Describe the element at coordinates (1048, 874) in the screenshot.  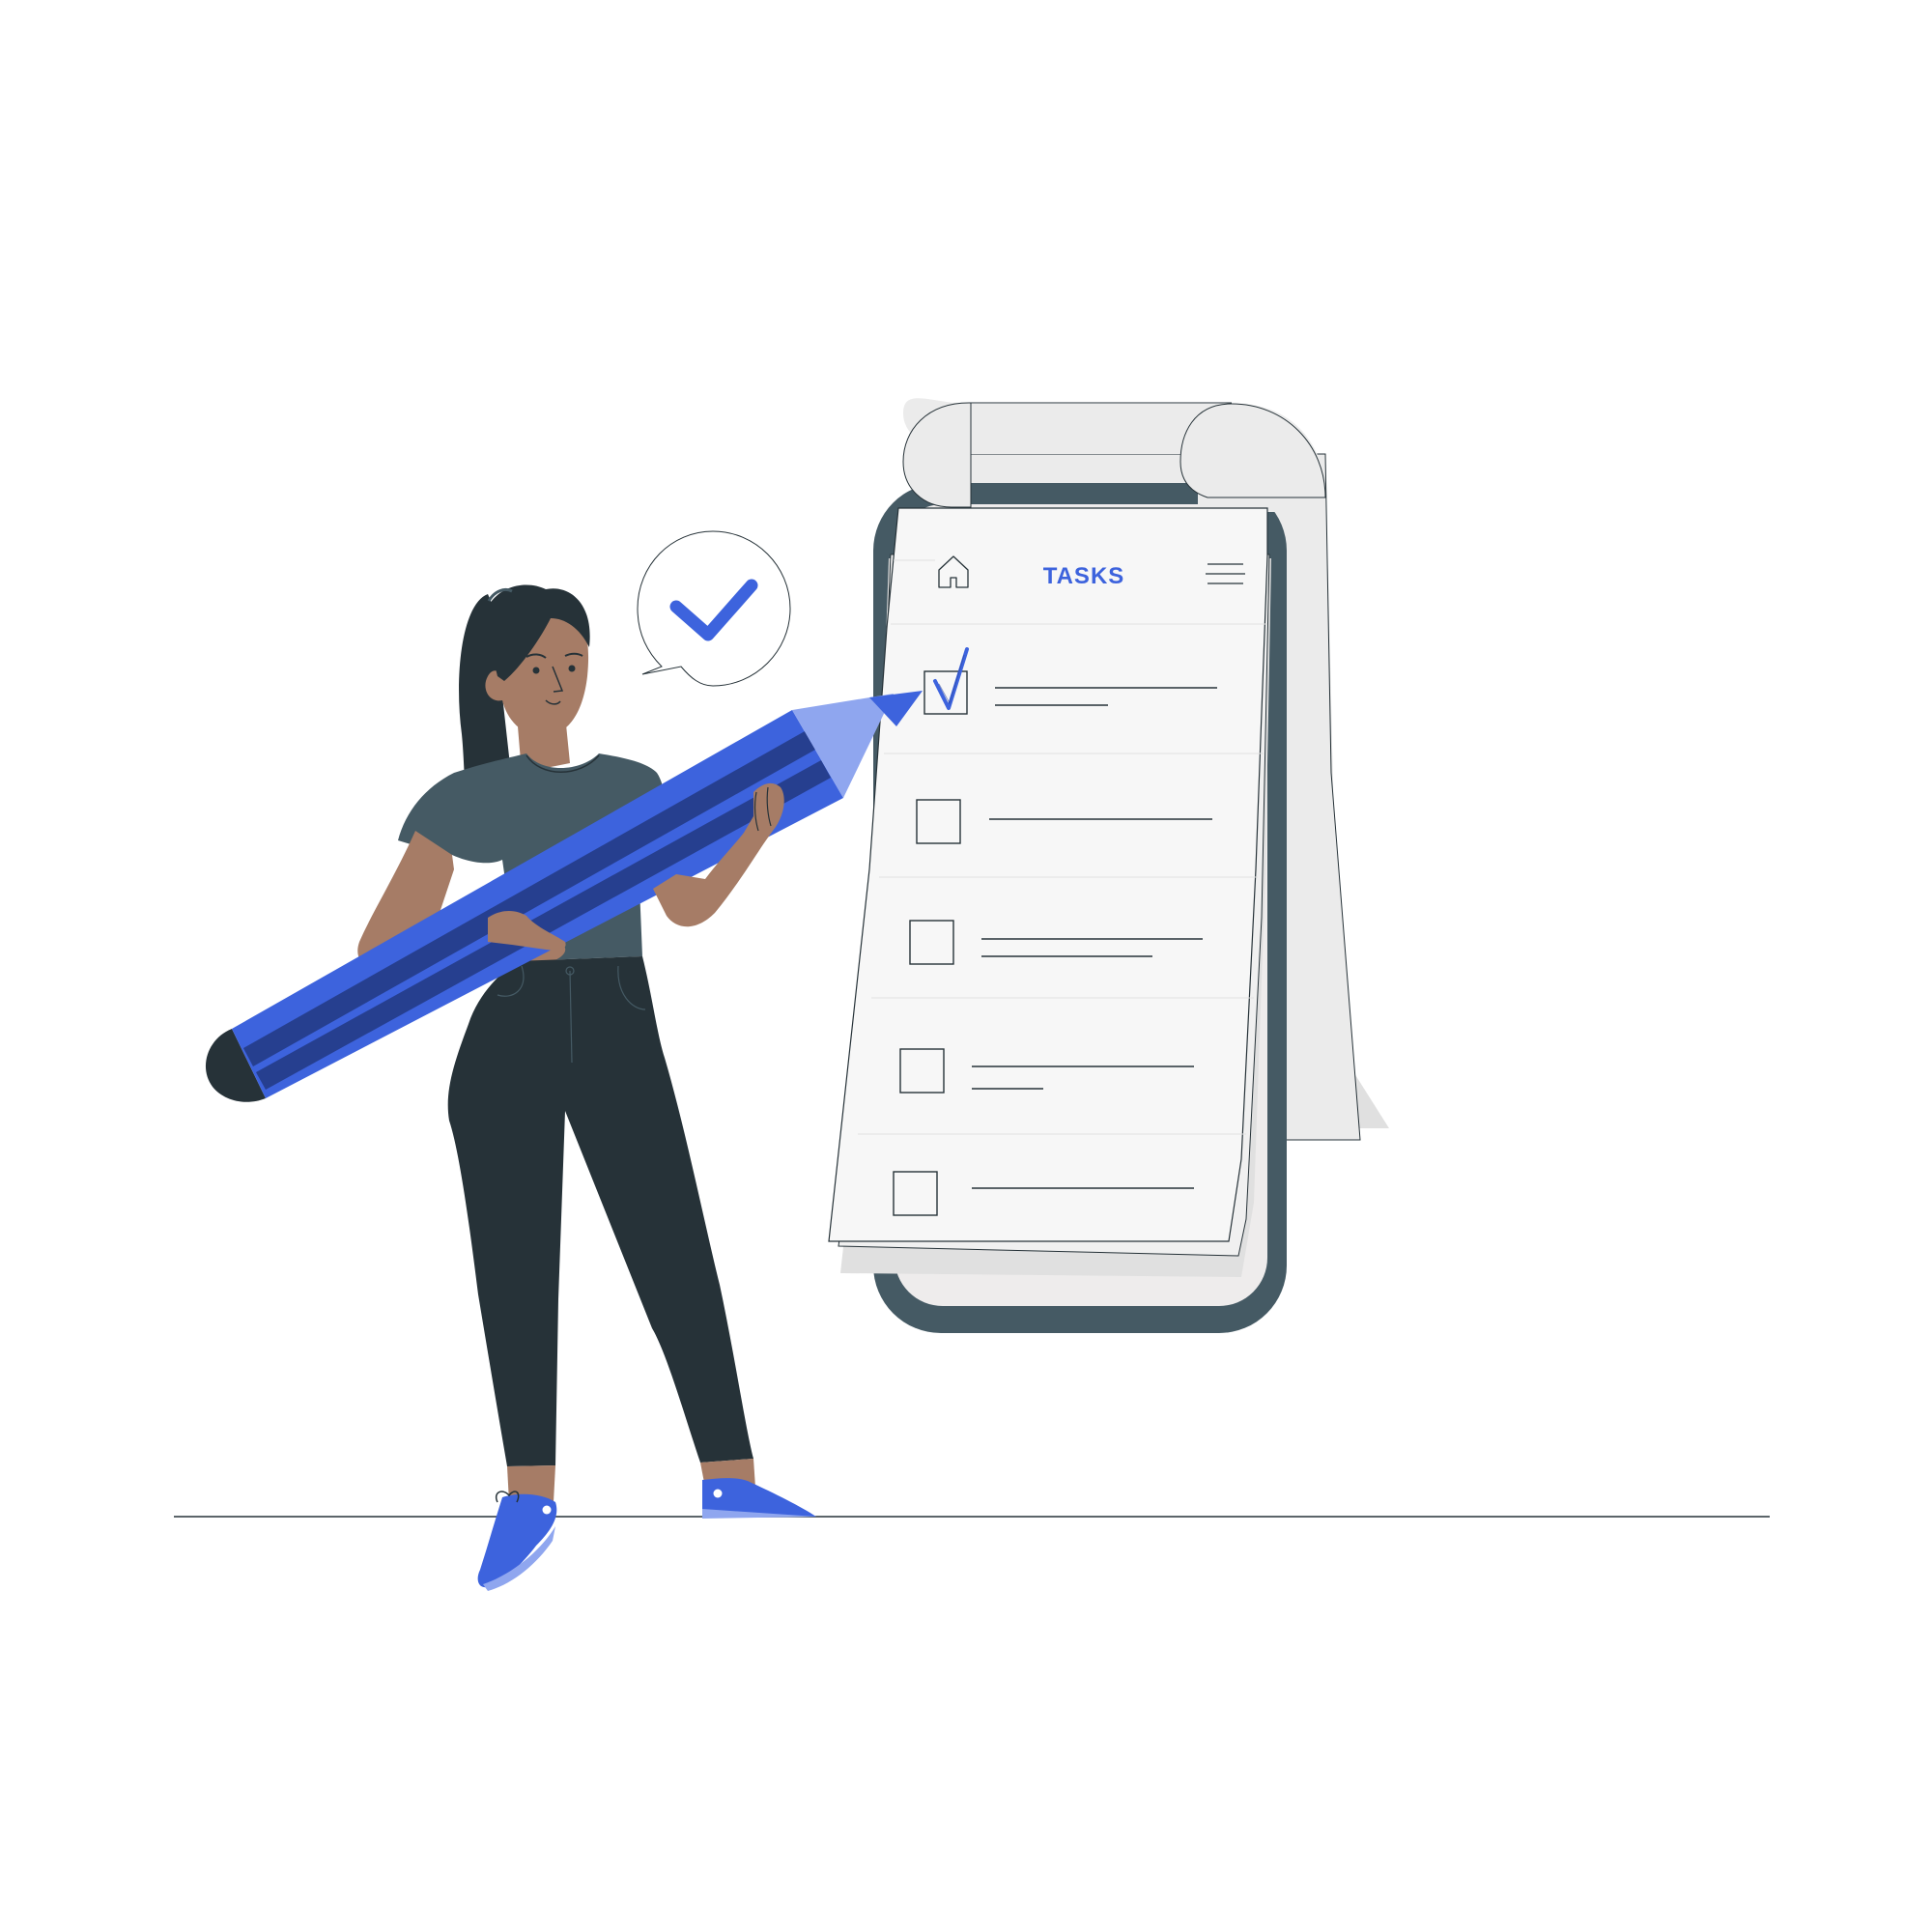
I see `paper-page-front` at that location.